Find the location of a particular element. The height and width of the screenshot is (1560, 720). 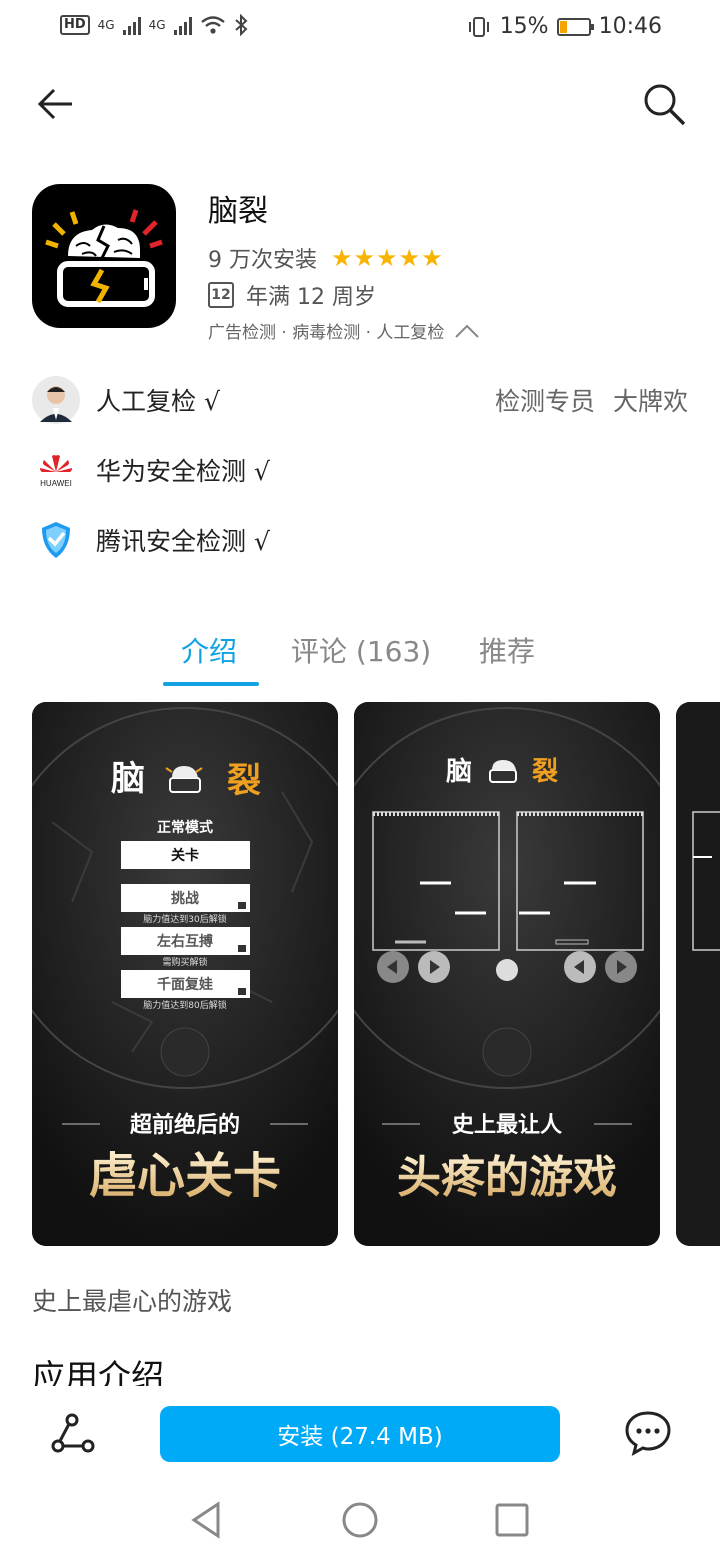

app-intro-heading: 应用介绍 is located at coordinates (98, 1371).